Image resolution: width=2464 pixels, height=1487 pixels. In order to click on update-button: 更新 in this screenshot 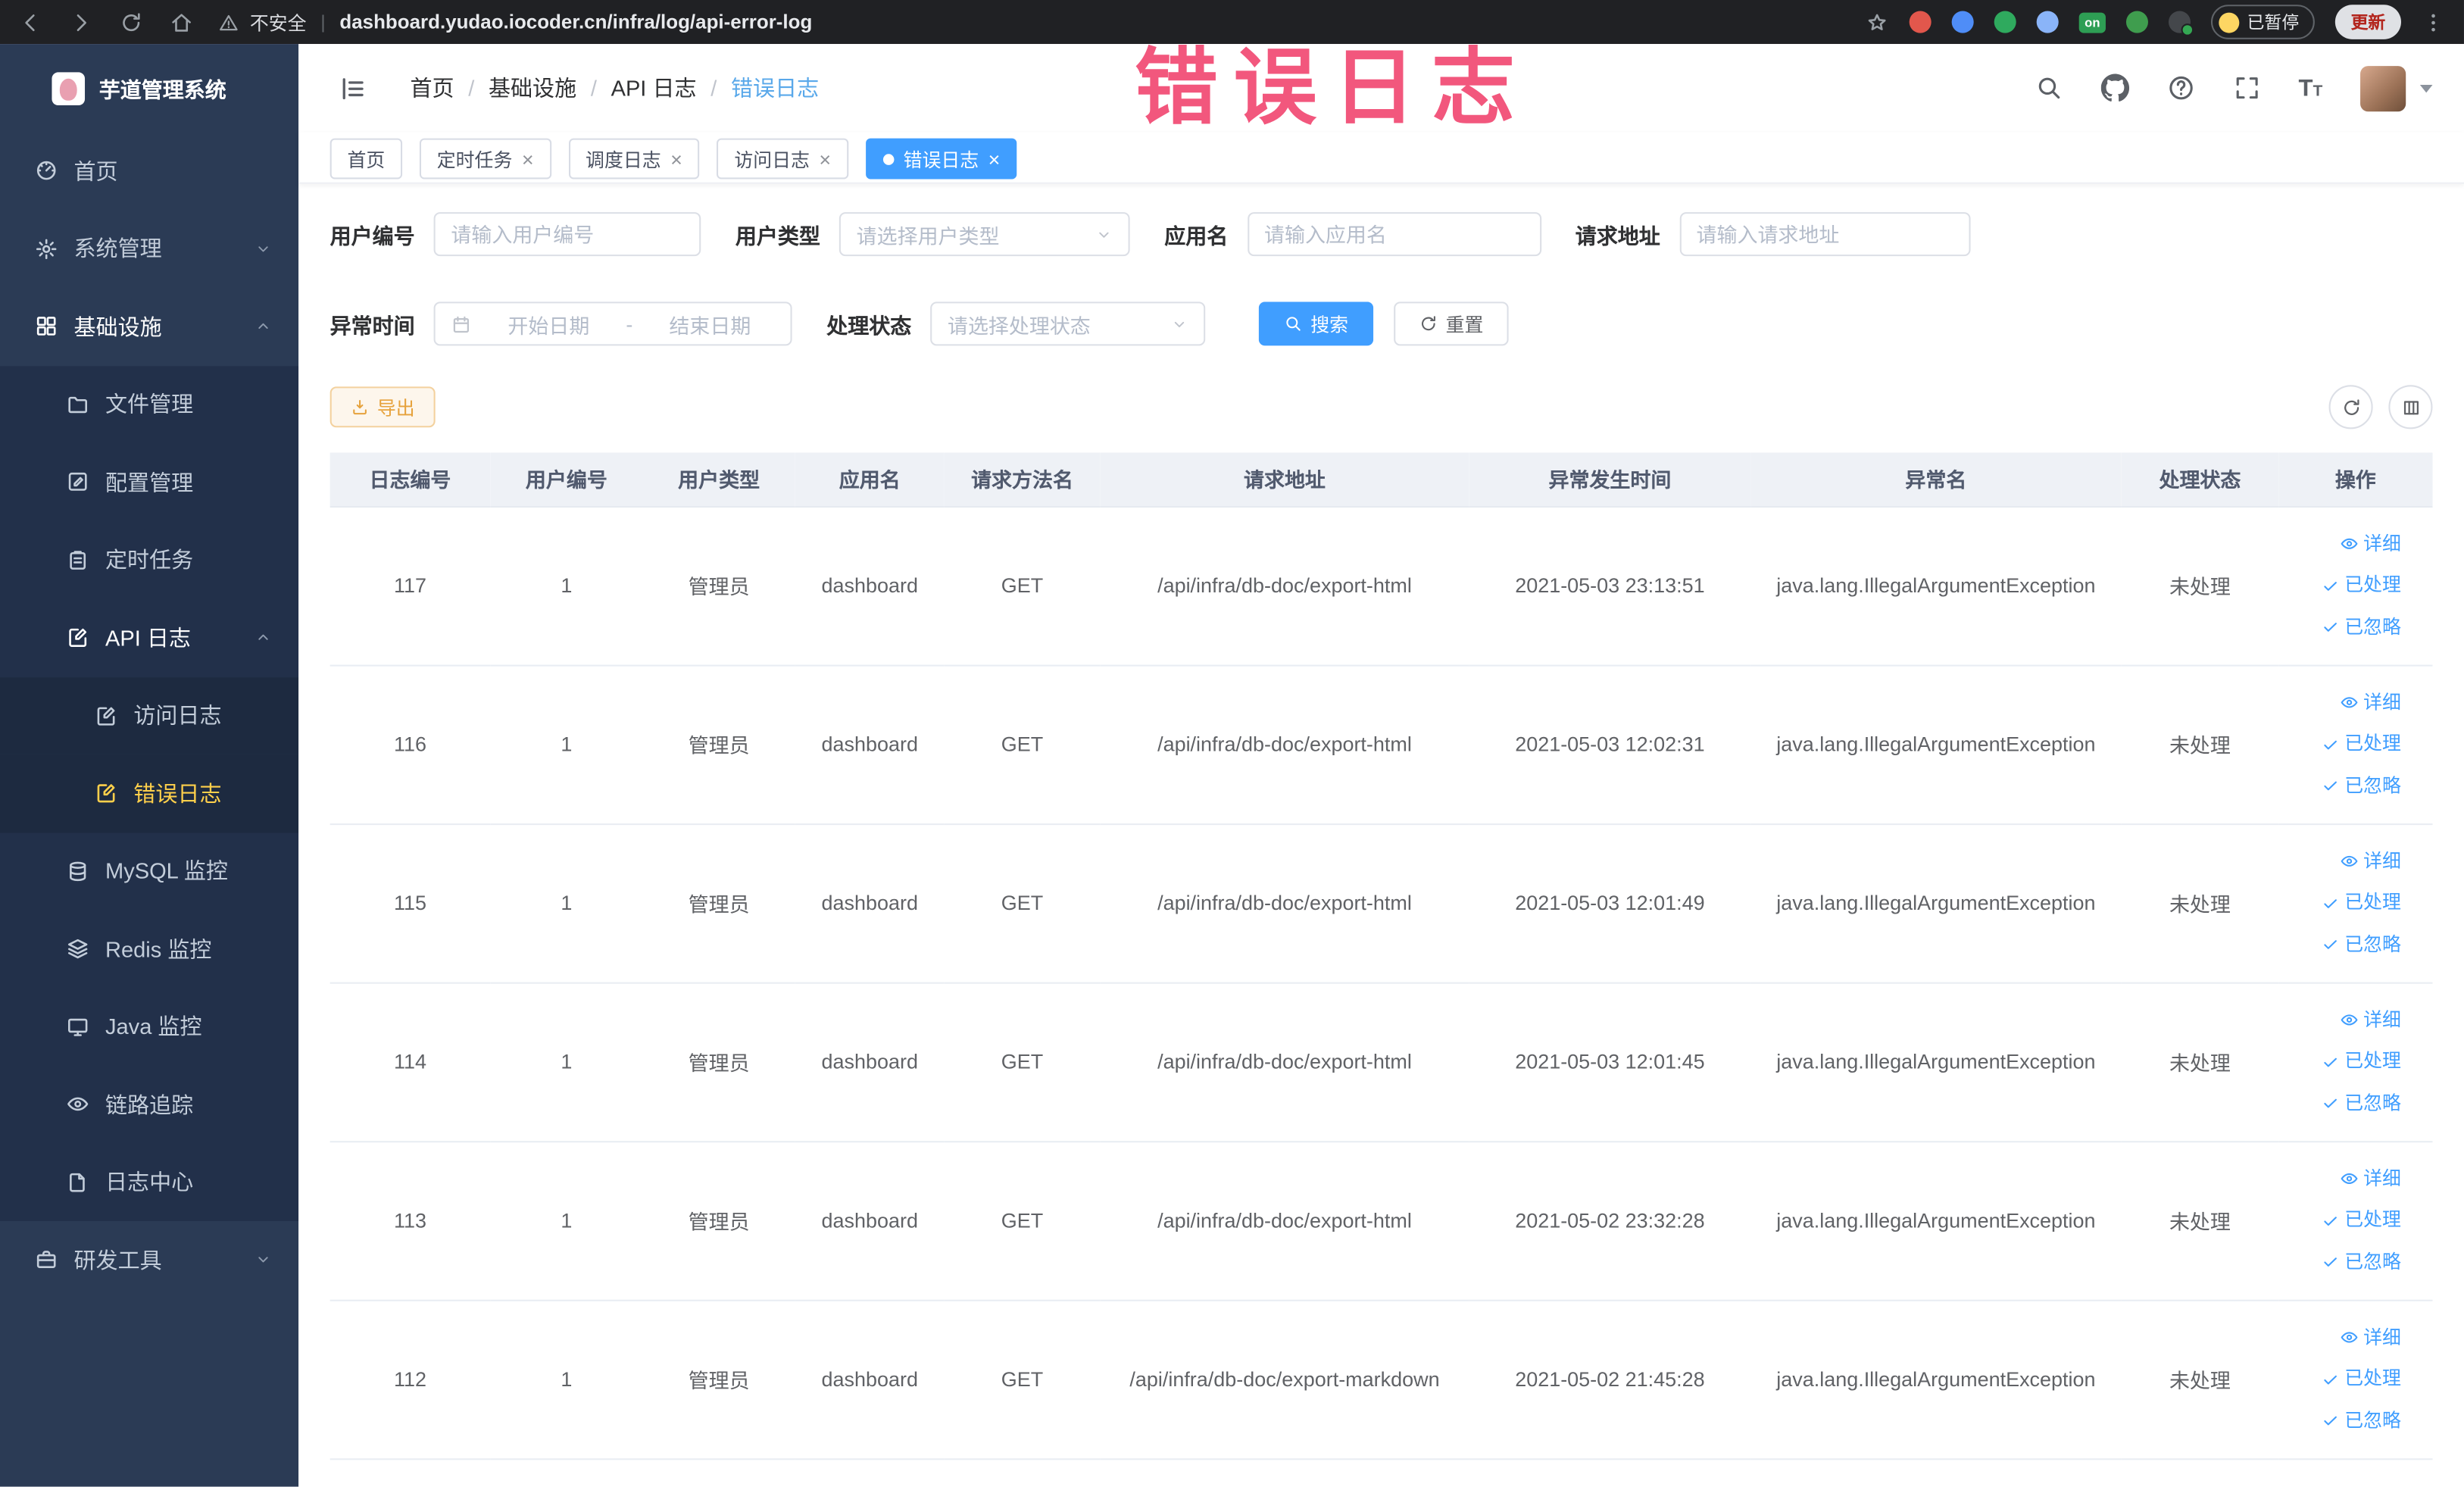, I will do `click(2367, 22)`.